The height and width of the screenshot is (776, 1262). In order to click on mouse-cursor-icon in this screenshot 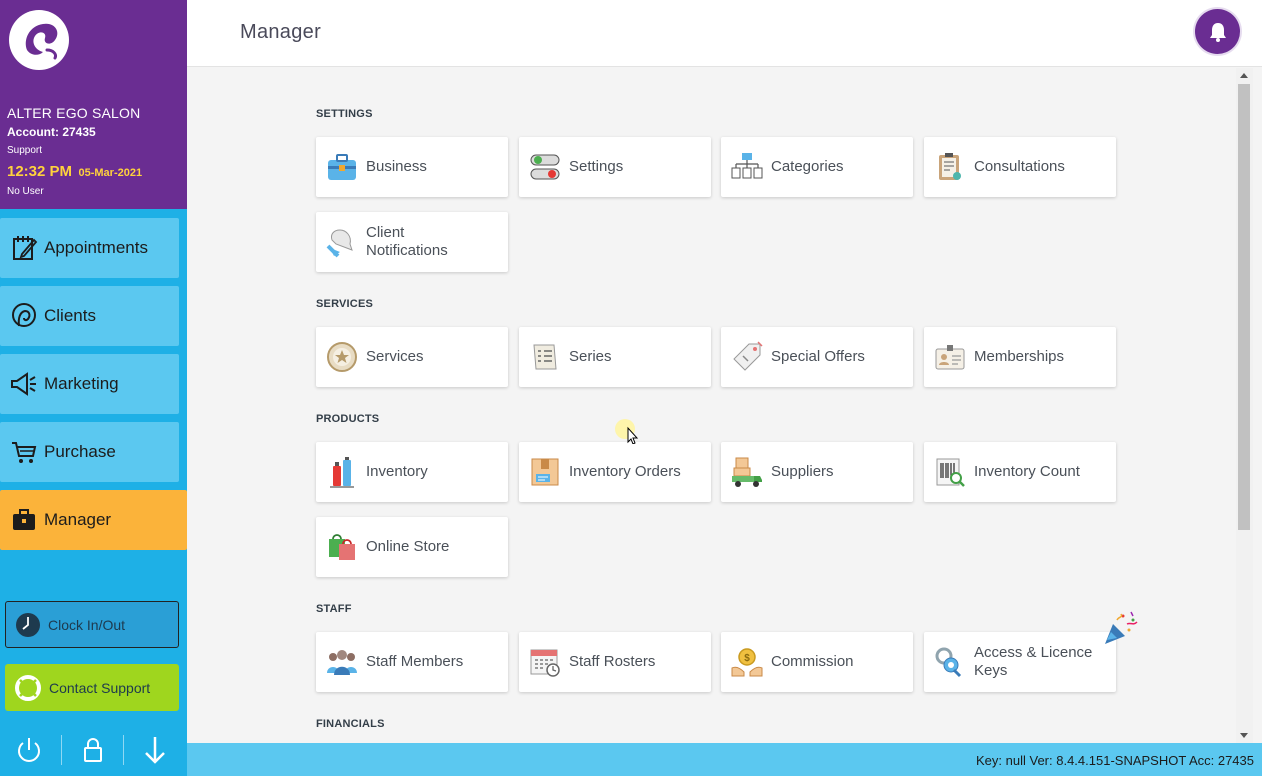, I will do `click(627, 431)`.